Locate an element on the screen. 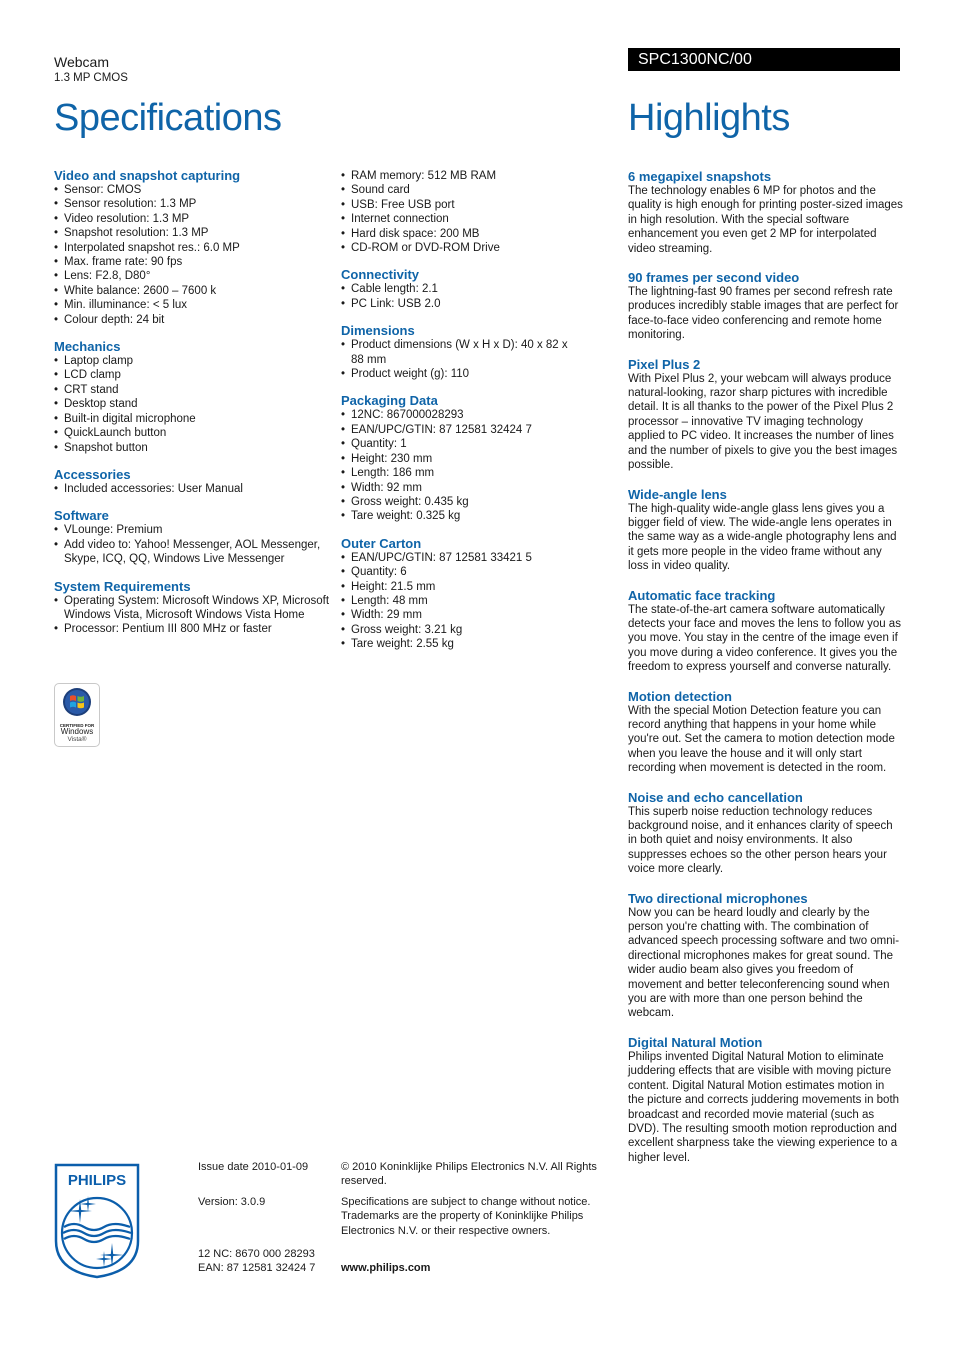  spec-item: Interpolated snapshot res.: 6.0 MP is located at coordinates (194, 248).